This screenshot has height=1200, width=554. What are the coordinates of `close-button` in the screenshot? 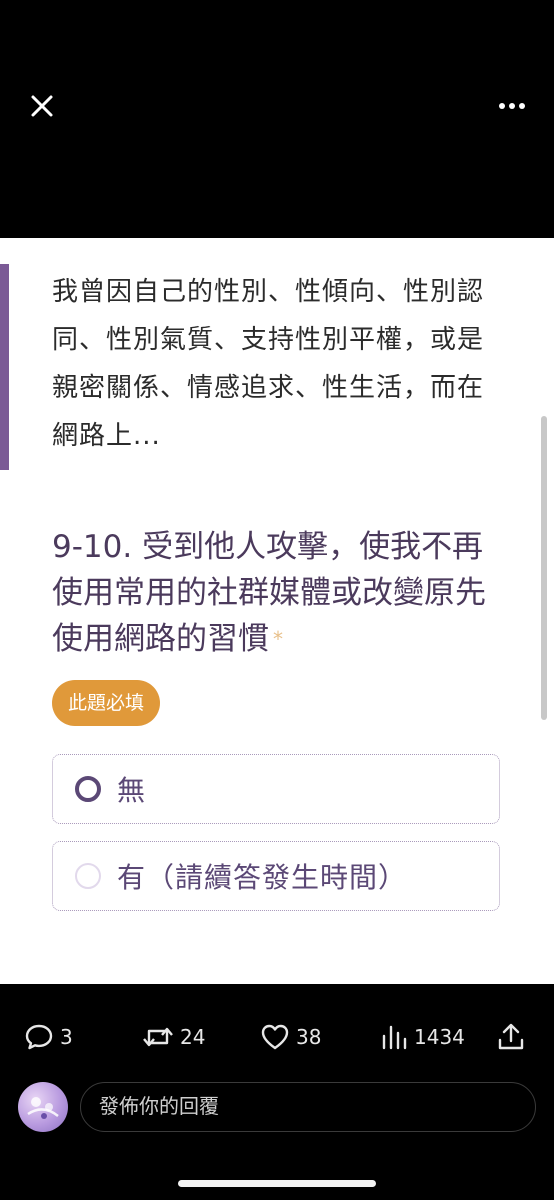 It's located at (42, 106).